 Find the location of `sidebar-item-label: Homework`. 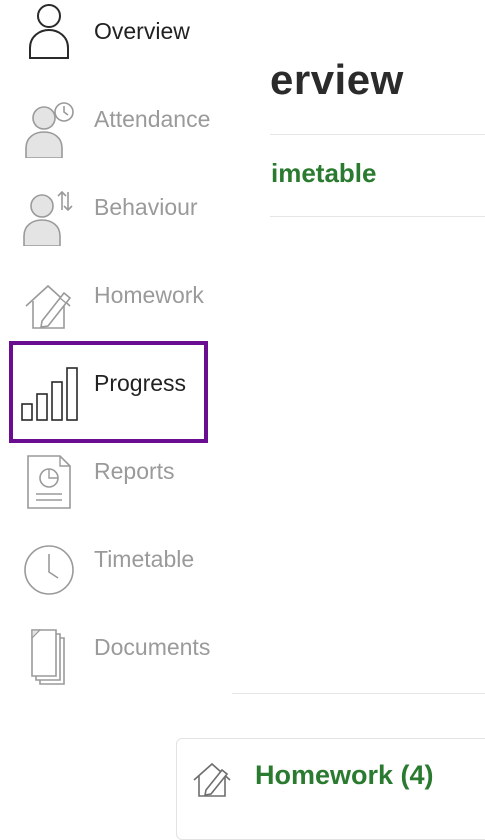

sidebar-item-label: Homework is located at coordinates (149, 295).